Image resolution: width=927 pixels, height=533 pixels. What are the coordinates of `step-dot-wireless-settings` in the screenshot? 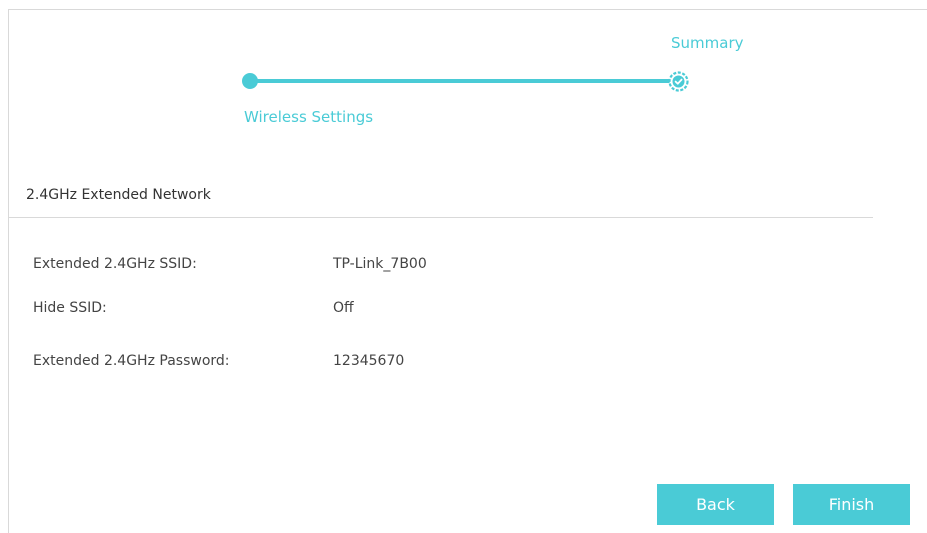 It's located at (250, 81).